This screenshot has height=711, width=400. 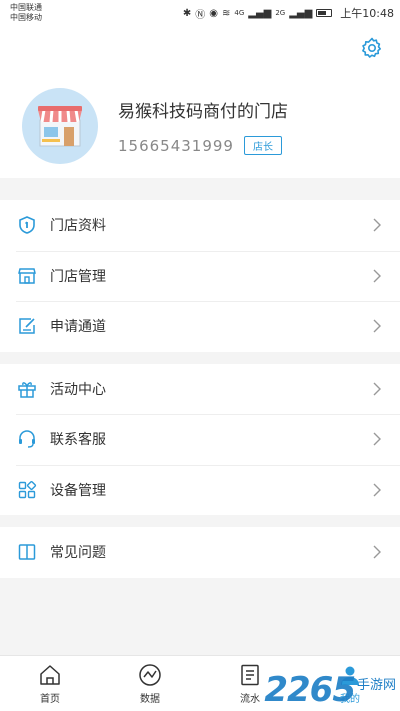 What do you see at coordinates (50, 699) in the screenshot?
I see `tab-label: 首页` at bounding box center [50, 699].